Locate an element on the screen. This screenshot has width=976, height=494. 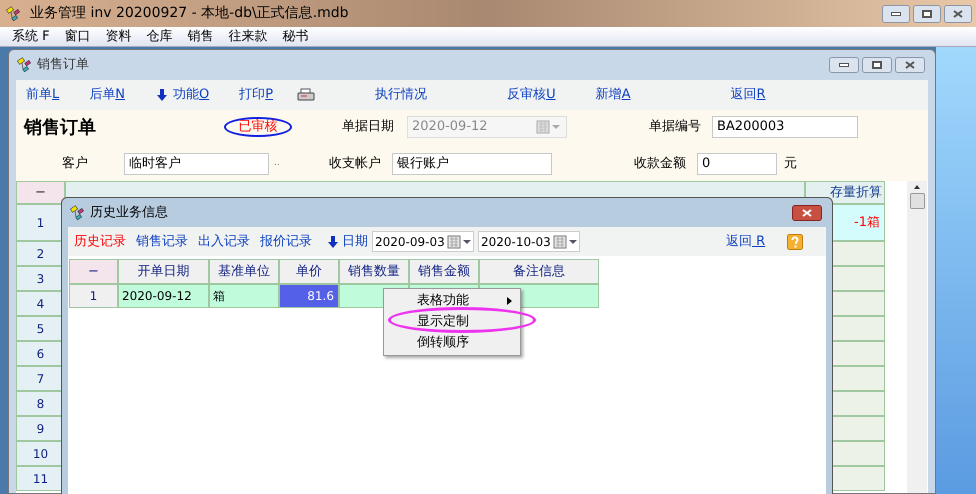
toolbar-link: 反审核U is located at coordinates (531, 95).